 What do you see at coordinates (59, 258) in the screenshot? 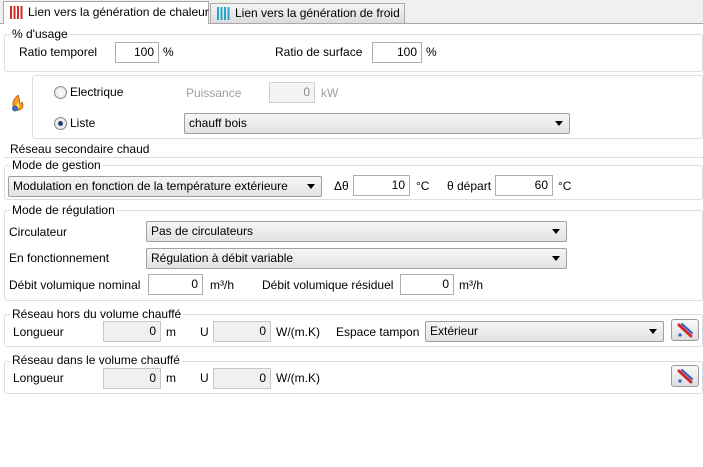
I see `fonctionnement-label: En fonctionnement` at bounding box center [59, 258].